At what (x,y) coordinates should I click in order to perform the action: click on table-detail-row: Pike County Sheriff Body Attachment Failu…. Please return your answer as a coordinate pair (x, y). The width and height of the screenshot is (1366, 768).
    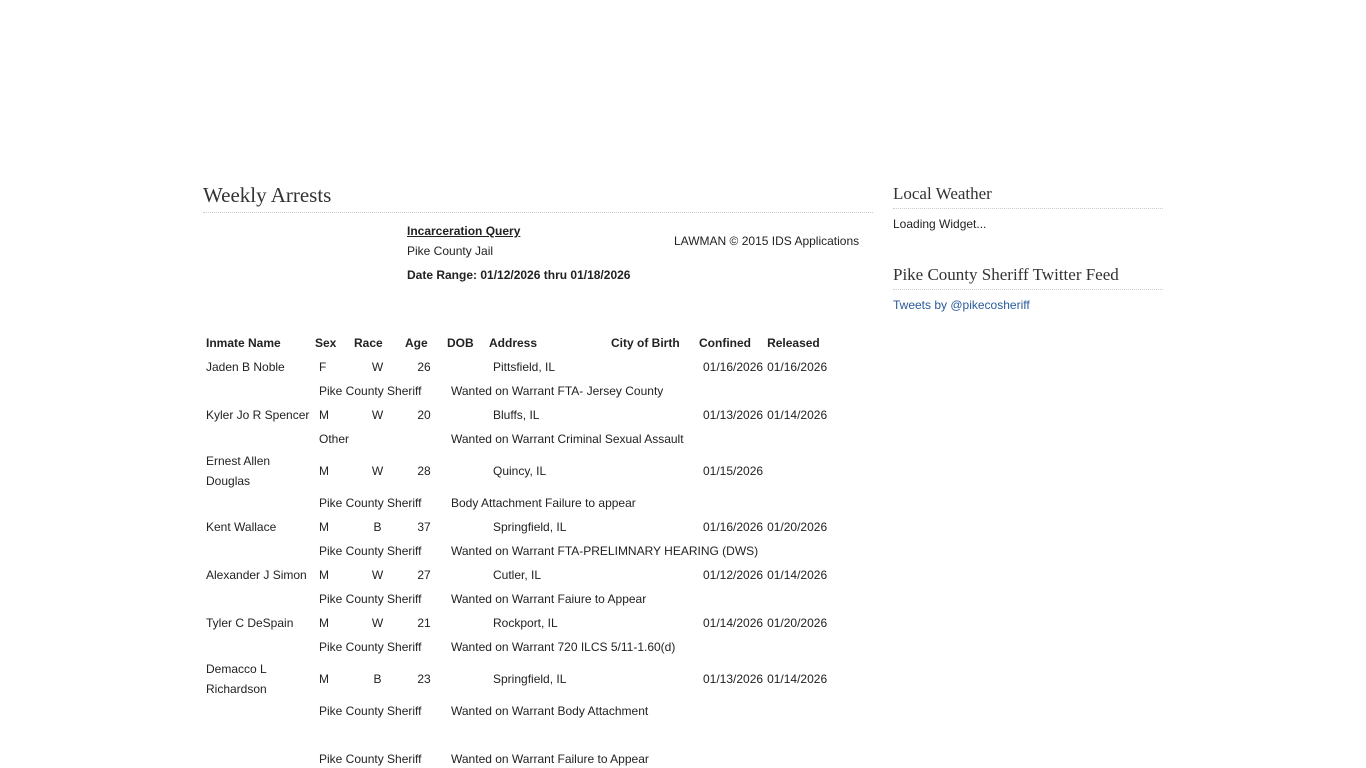
    Looking at the image, I should click on (521, 503).